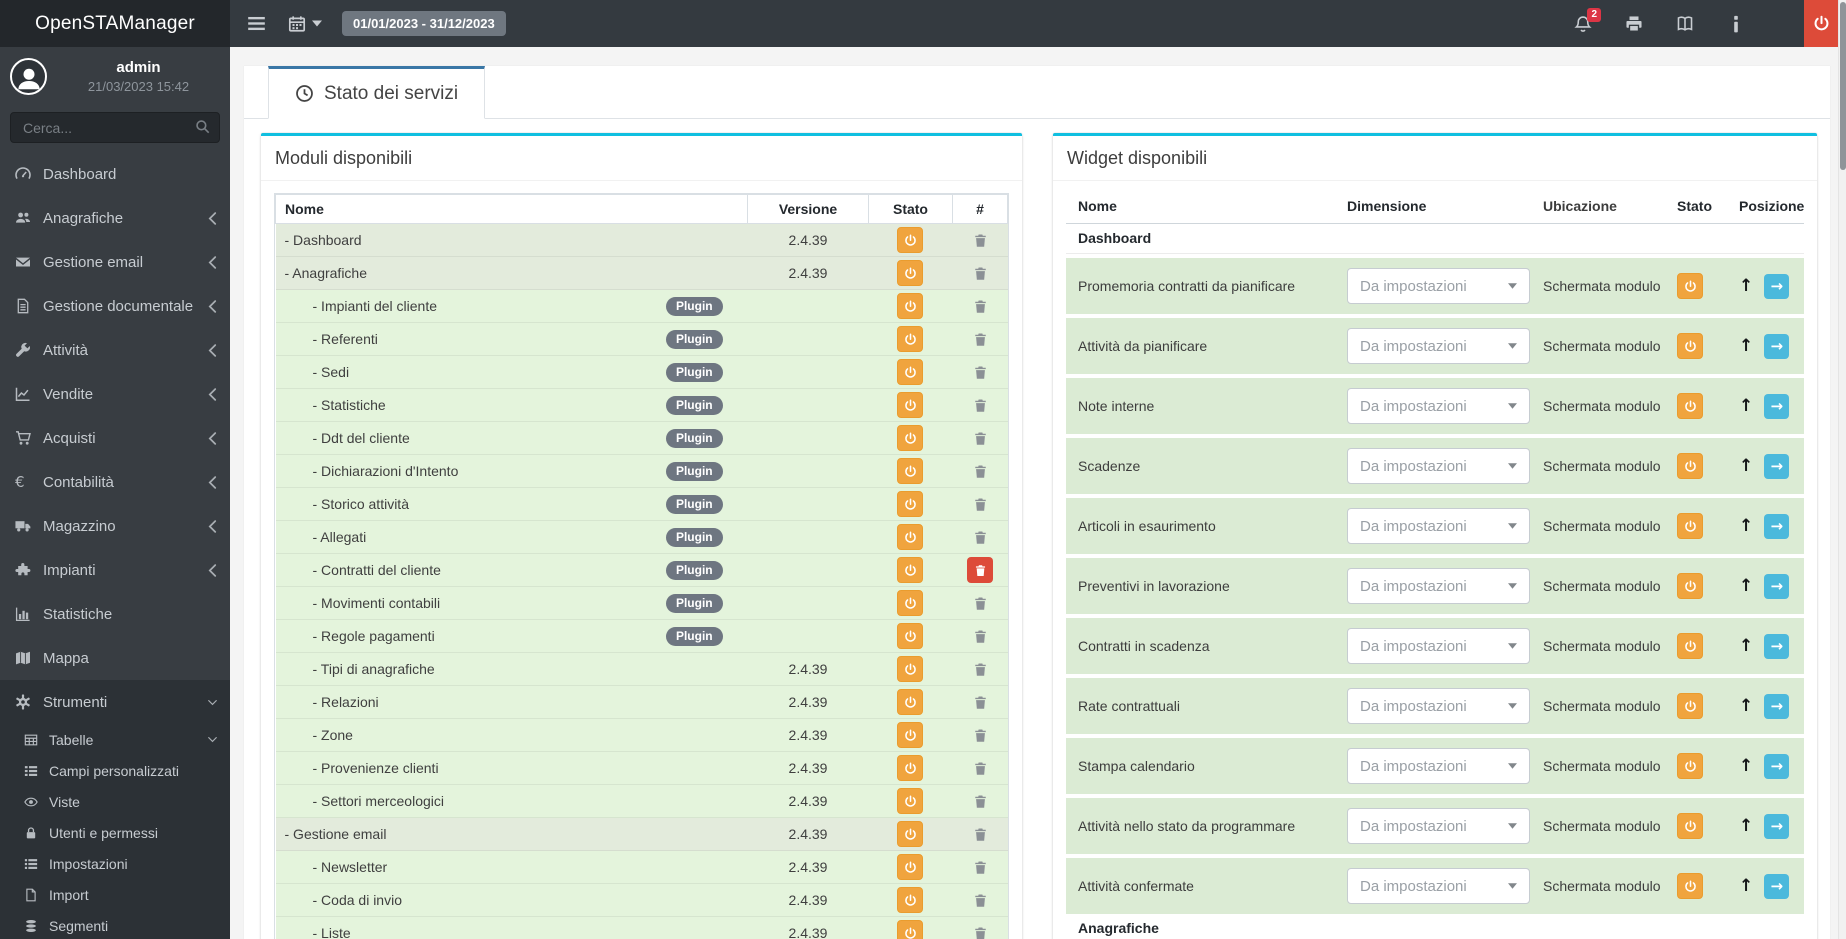  I want to click on sidebar-subitem-campi-personalizzati: Campi personalizzati, so click(115, 770).